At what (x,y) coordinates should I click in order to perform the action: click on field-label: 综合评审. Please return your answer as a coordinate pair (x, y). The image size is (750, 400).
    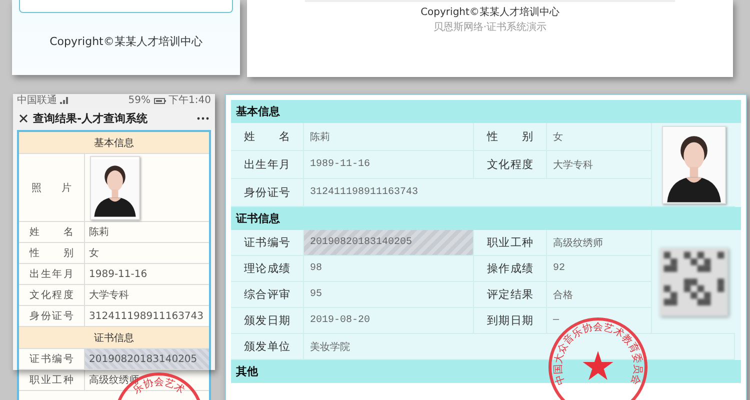
    Looking at the image, I should click on (267, 294).